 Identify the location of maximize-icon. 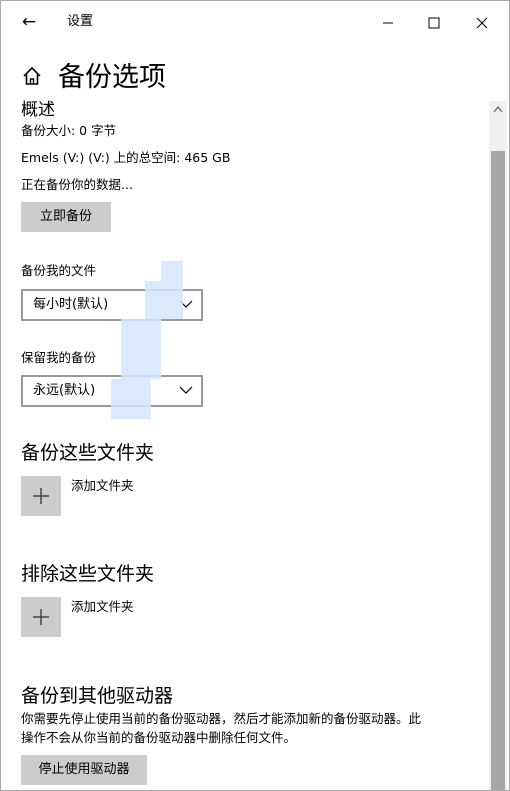
(434, 22).